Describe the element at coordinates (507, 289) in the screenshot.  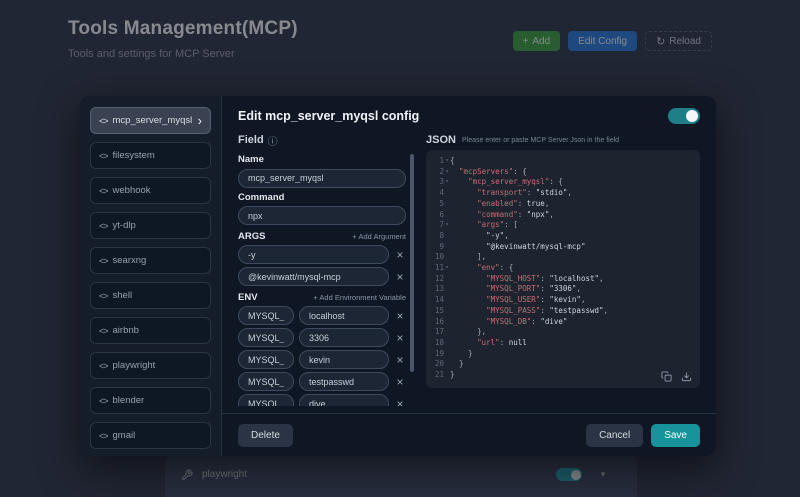
I see `code-line: 13 "MYSQL_PORT": "3306",` at that location.